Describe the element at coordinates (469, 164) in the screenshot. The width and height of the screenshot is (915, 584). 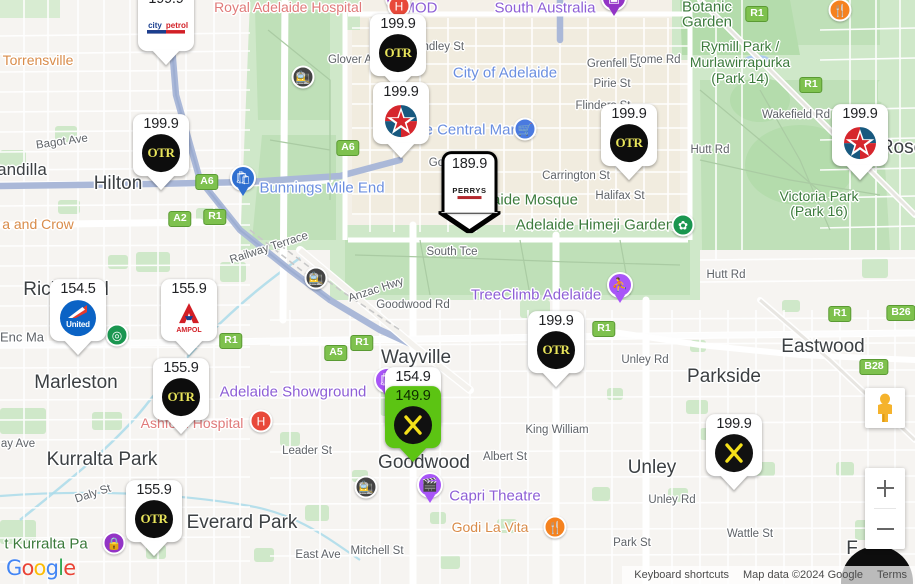
I see `fuel-price-label: 189.9` at that location.